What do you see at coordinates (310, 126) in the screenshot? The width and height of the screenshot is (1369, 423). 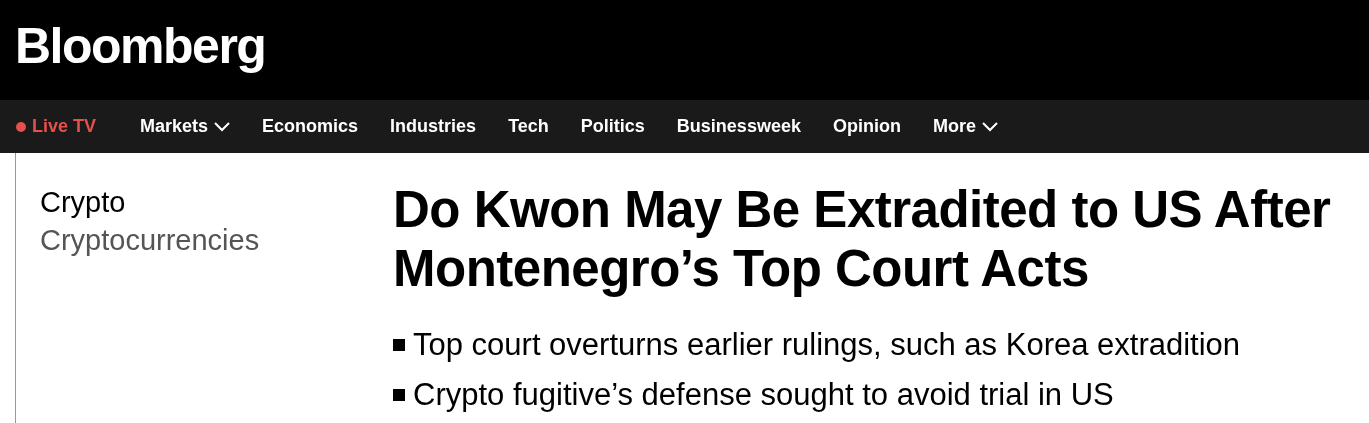 I see `nav-link: Economics` at bounding box center [310, 126].